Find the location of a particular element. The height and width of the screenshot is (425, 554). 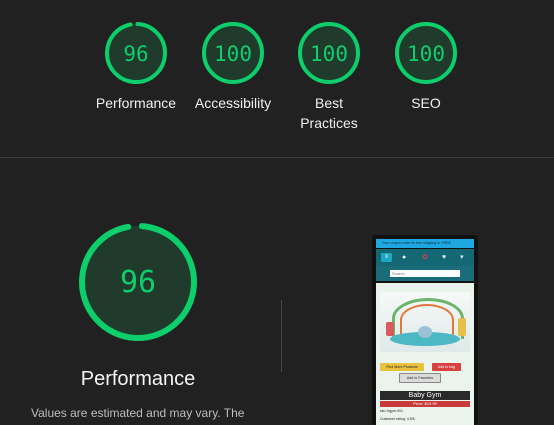

performance-score-large: 96 is located at coordinates (138, 282).